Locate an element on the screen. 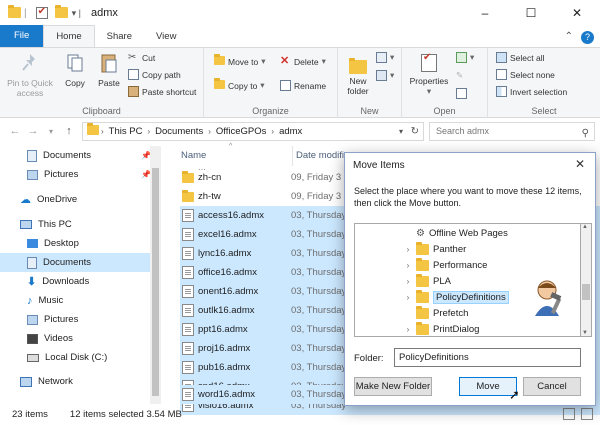  tree-item-printdialog: › PrintDialog is located at coordinates (445, 328).